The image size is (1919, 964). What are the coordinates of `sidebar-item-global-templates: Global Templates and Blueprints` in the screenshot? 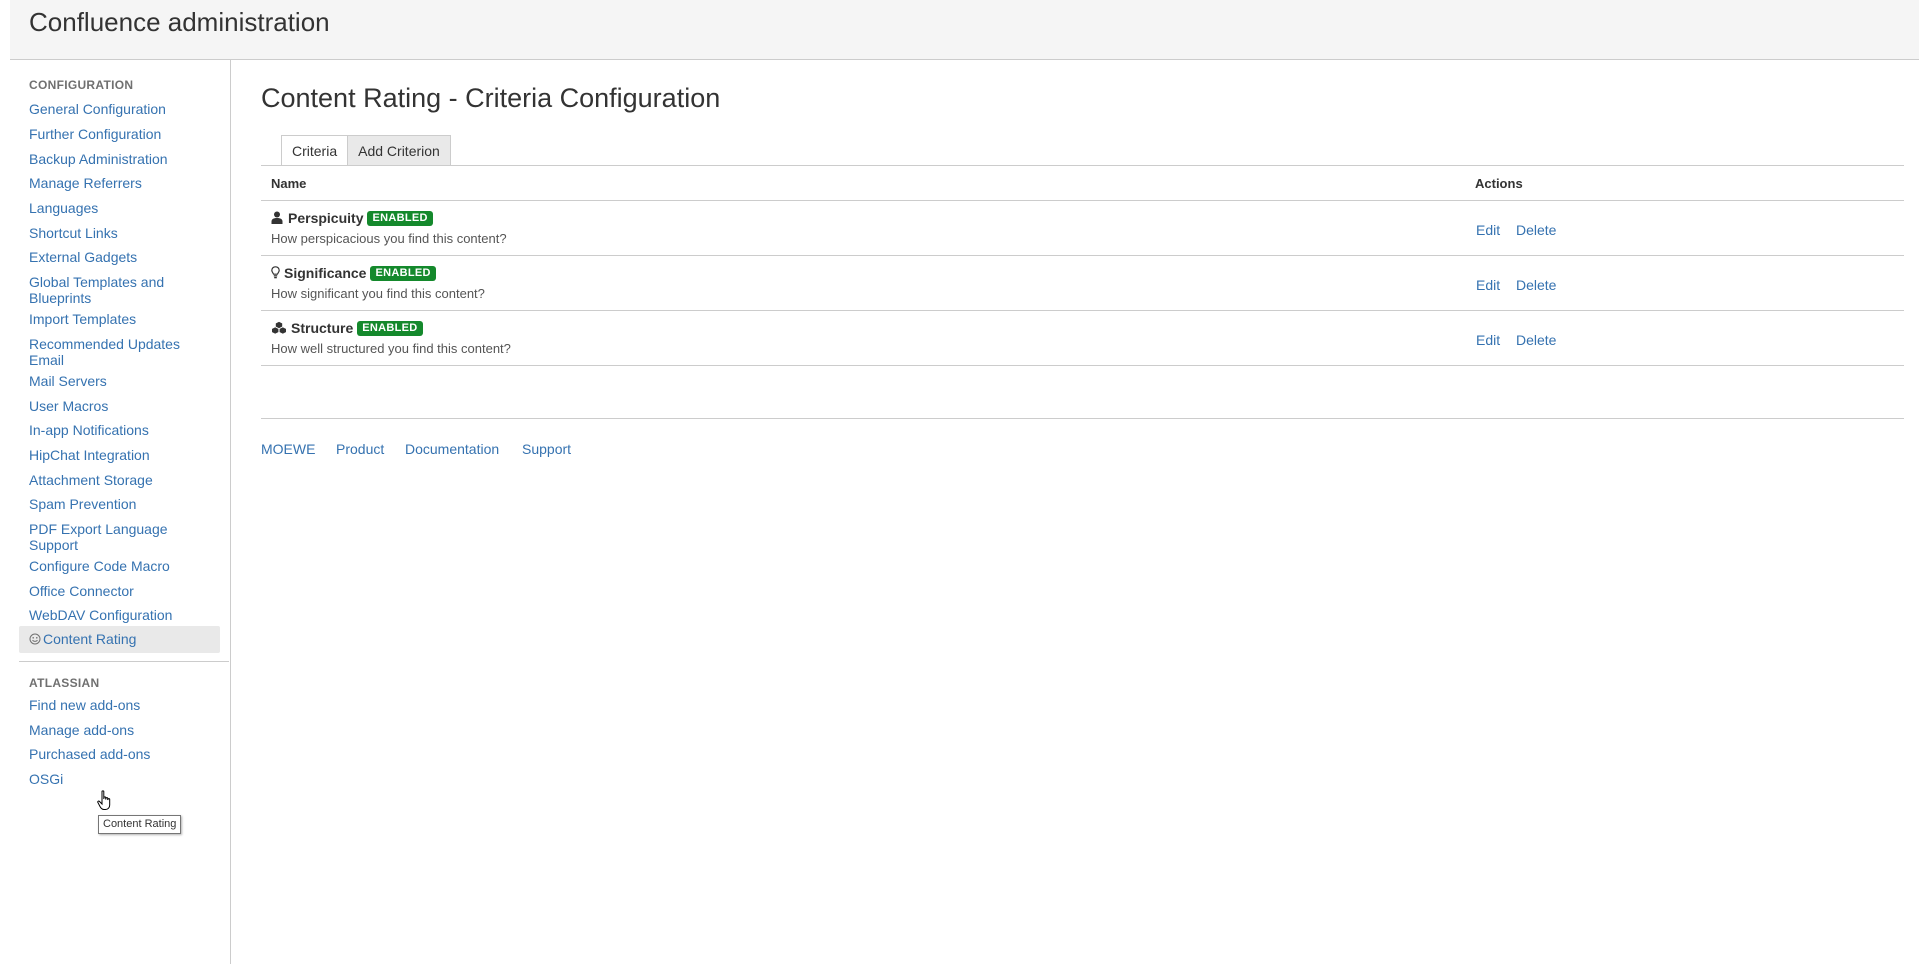 It's located at (109, 290).